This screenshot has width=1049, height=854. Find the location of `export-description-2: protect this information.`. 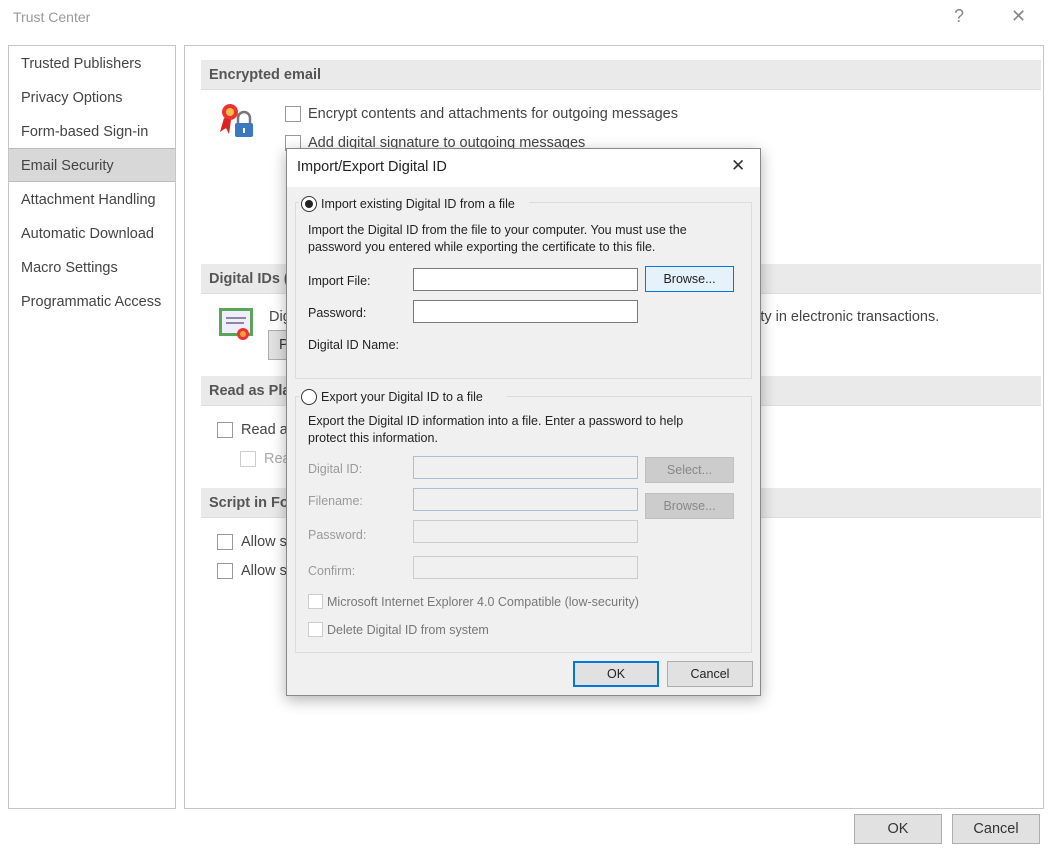

export-description-2: protect this information. is located at coordinates (373, 438).